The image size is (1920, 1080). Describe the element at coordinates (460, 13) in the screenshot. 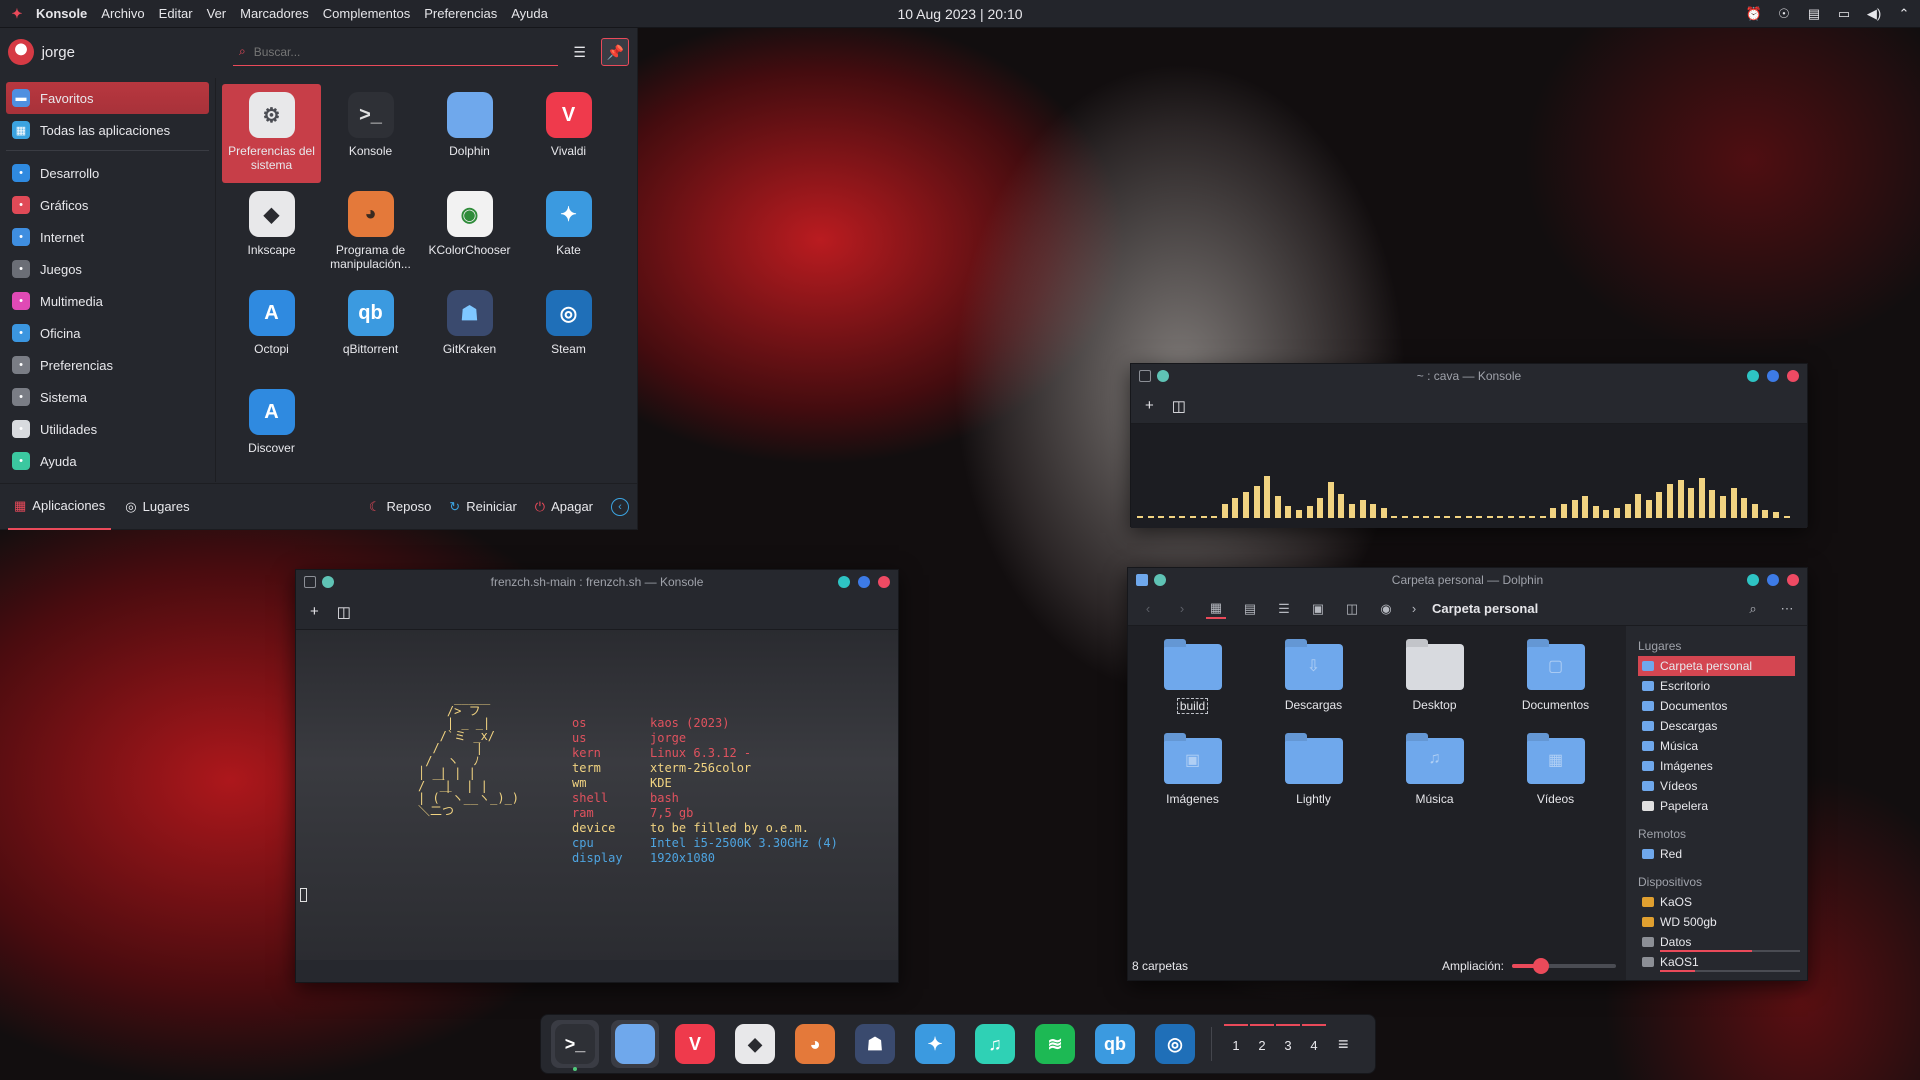

I see `menu-preferencias: Preferencias` at that location.